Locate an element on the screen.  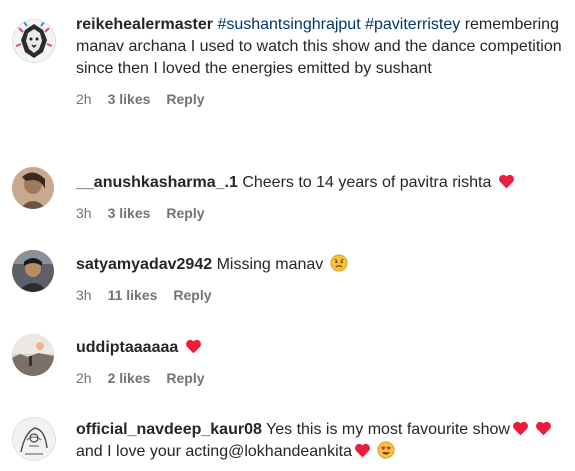
comment-text: Yes this is my most favourite show is located at coordinates (388, 429).